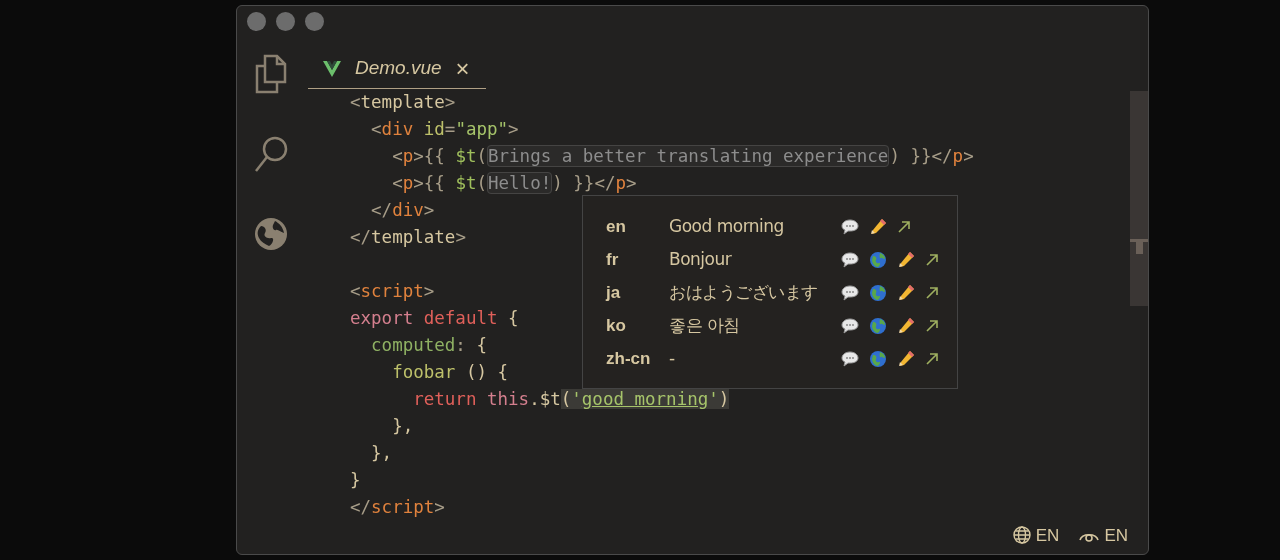  What do you see at coordinates (645, 399) in the screenshot?
I see `translation-key: good morning` at bounding box center [645, 399].